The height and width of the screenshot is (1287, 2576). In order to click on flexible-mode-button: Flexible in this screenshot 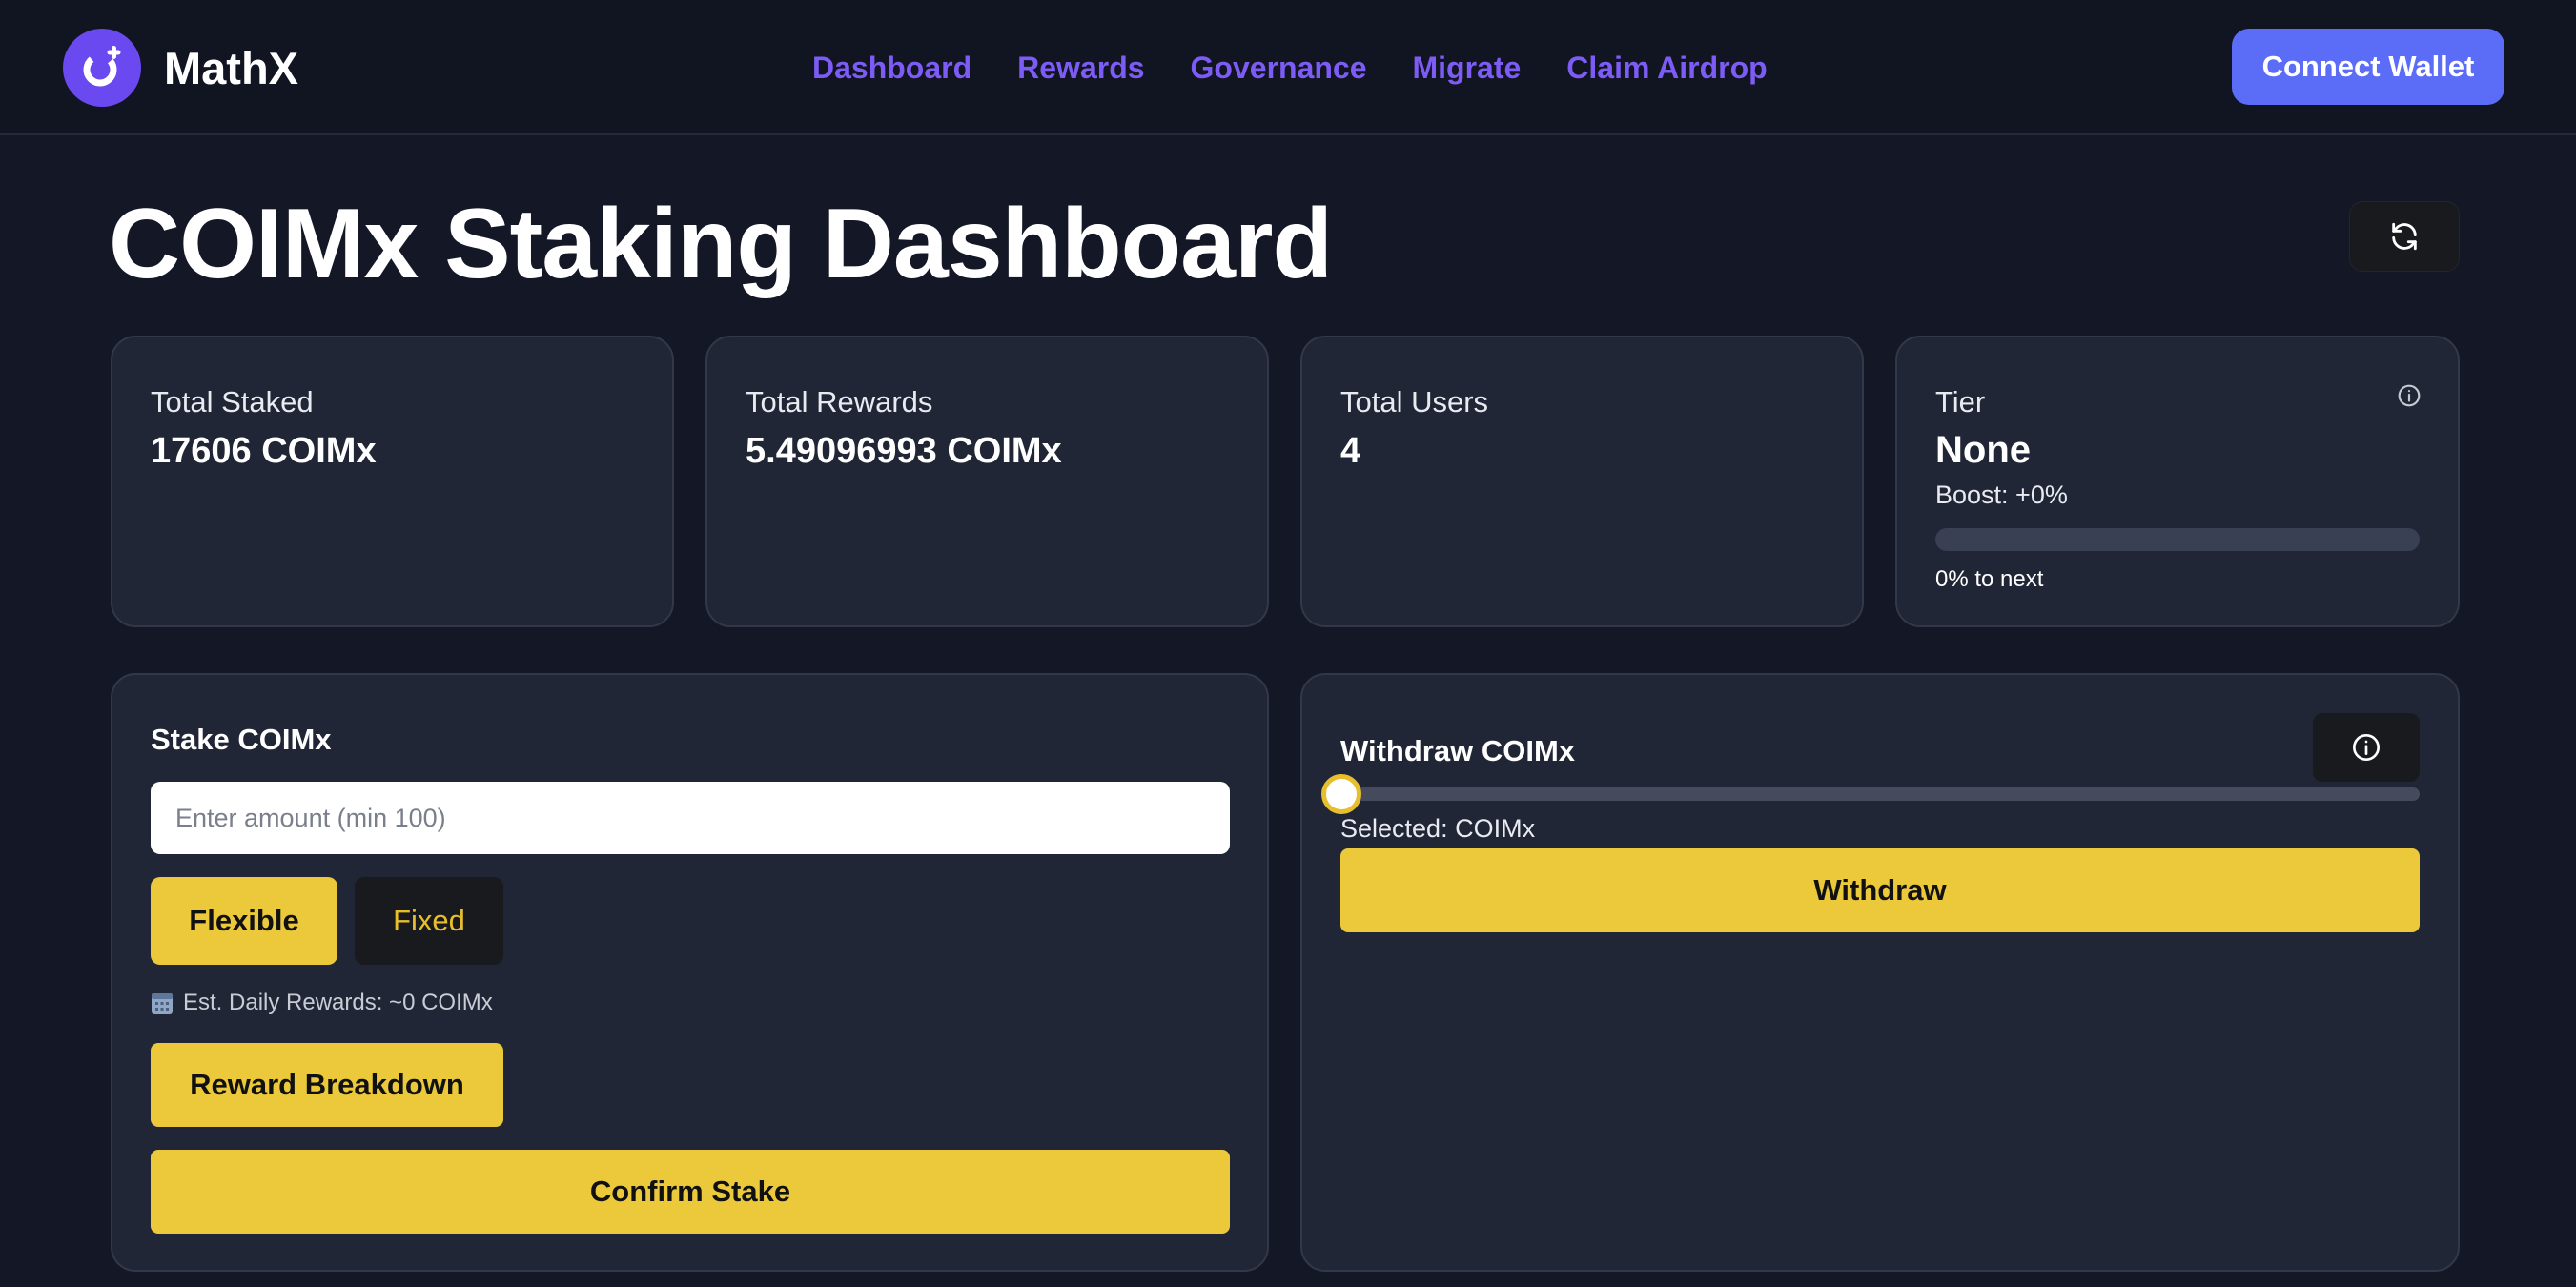, I will do `click(244, 921)`.